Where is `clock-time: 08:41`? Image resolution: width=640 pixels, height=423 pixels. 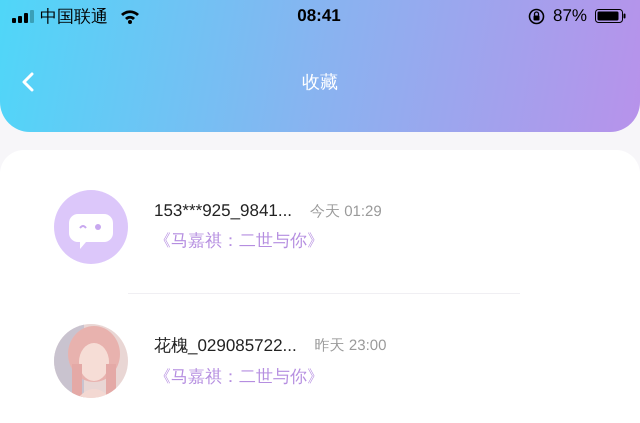
clock-time: 08:41 is located at coordinates (319, 16).